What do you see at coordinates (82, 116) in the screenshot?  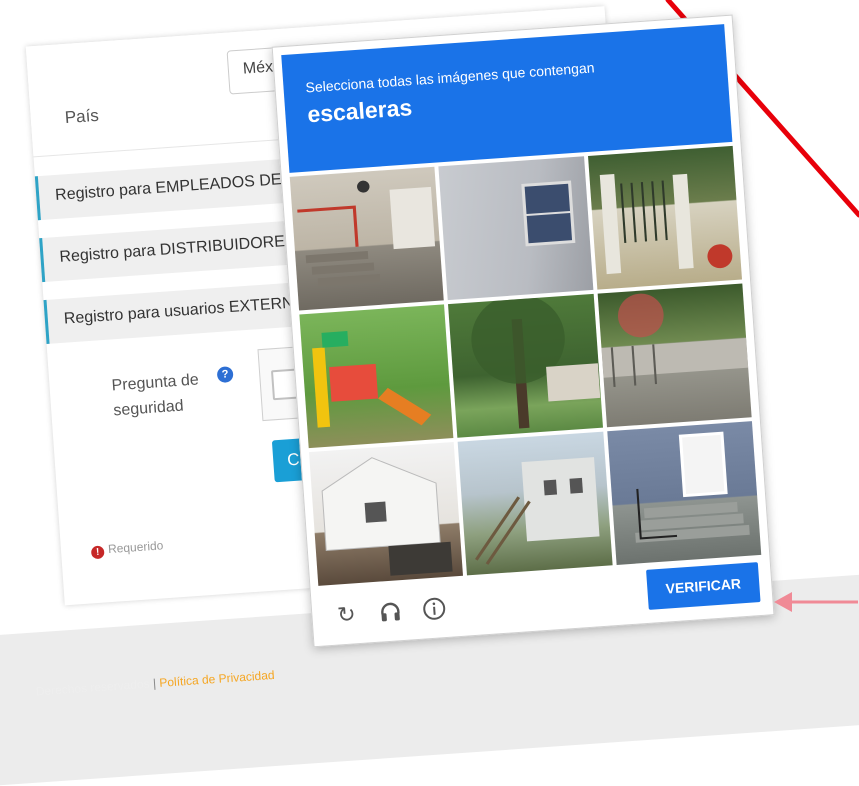 I see `country-label: País` at bounding box center [82, 116].